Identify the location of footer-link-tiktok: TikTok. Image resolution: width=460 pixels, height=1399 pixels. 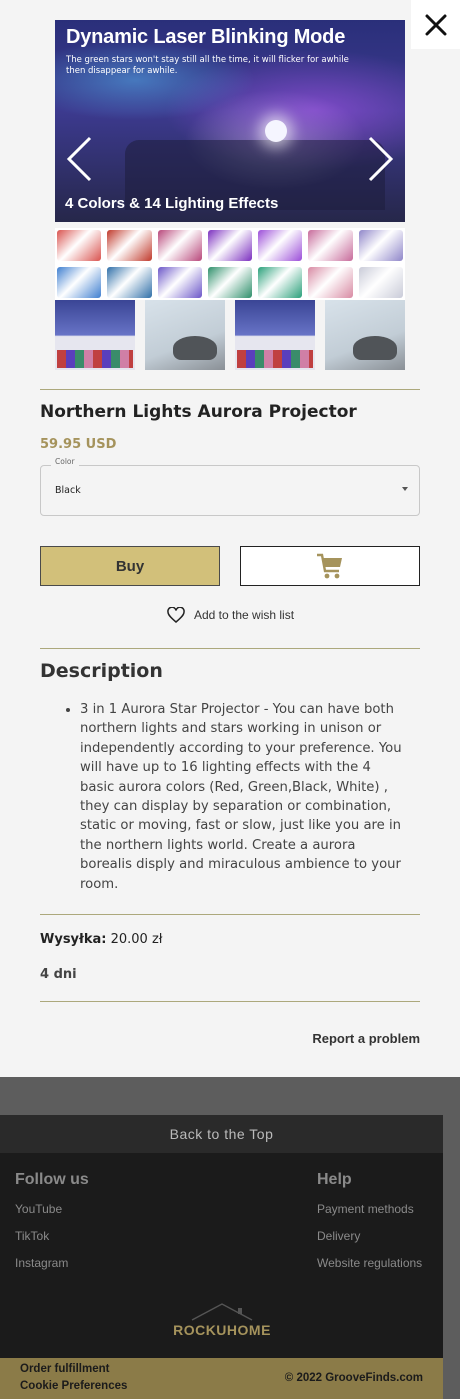
(32, 1236).